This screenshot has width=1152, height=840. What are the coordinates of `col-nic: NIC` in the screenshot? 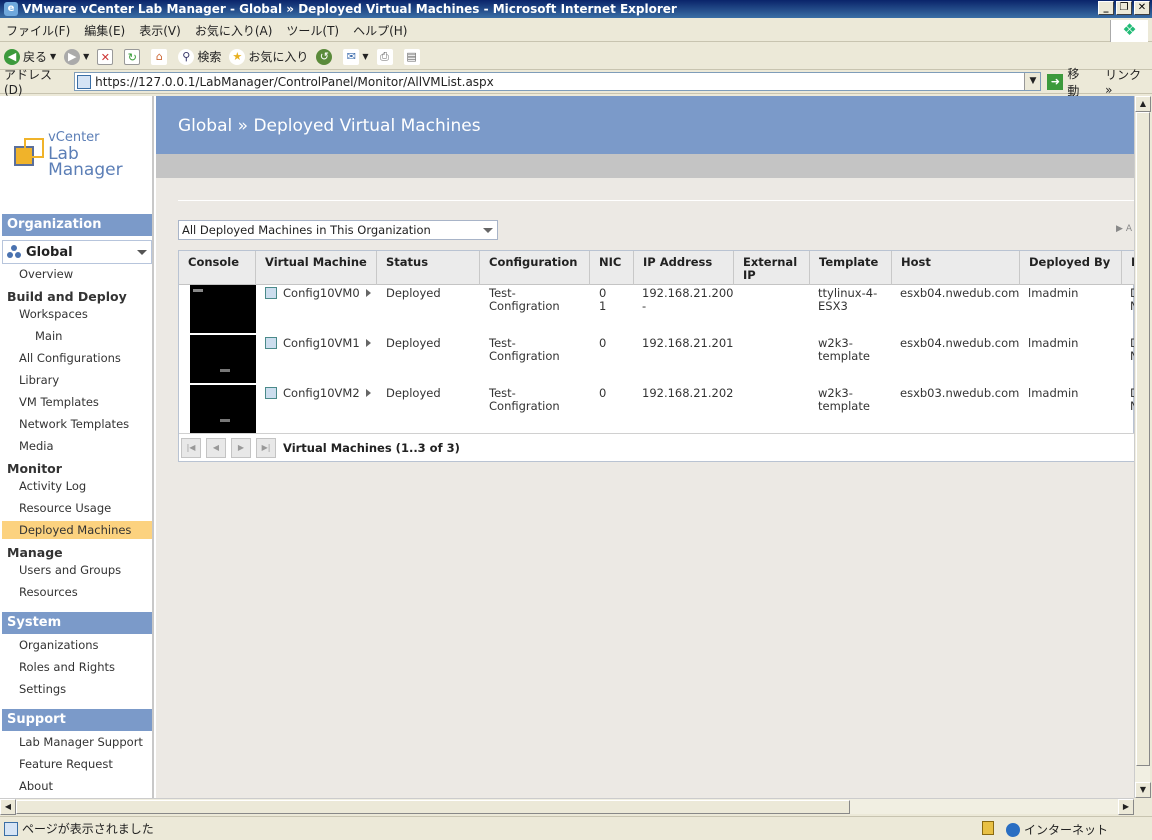 It's located at (612, 268).